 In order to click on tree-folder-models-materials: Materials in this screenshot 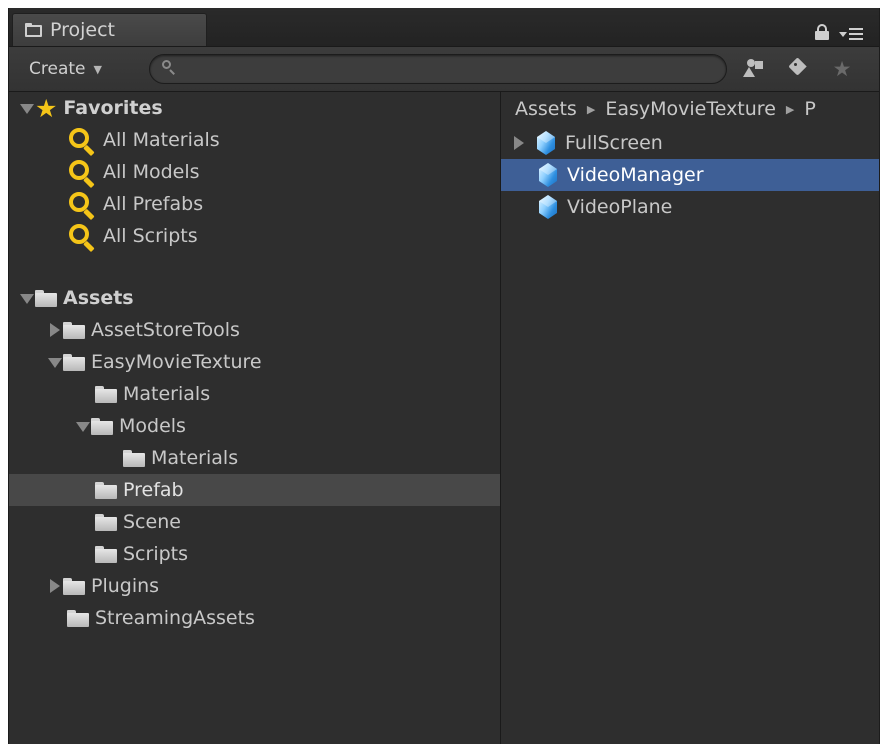, I will do `click(254, 458)`.